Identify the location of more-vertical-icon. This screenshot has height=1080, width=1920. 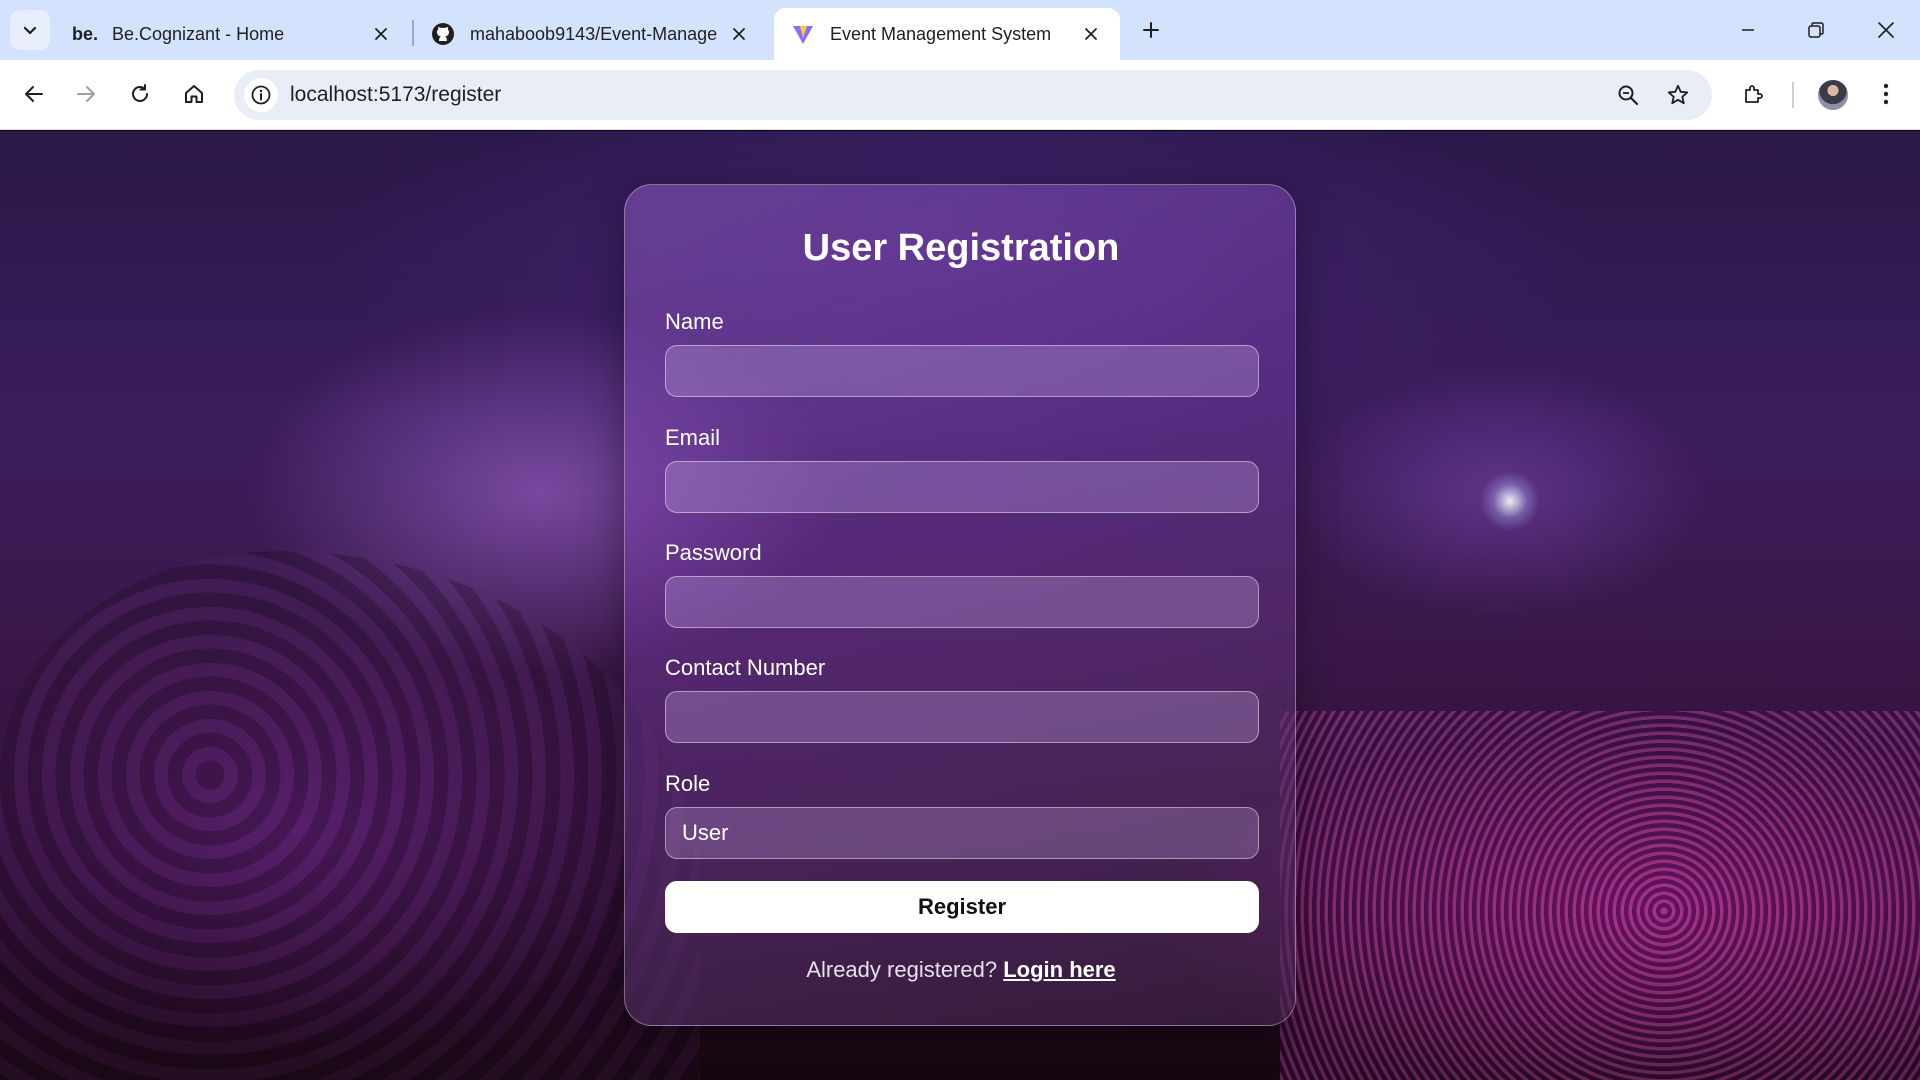
(1886, 94).